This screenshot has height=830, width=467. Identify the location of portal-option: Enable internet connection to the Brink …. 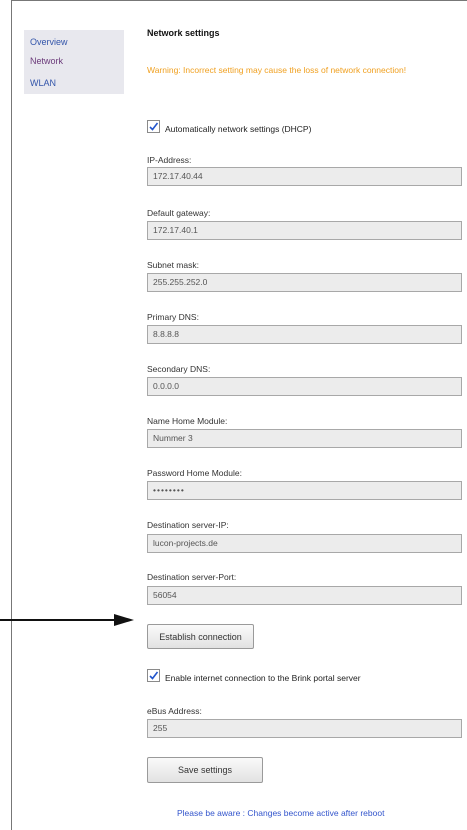
(254, 675).